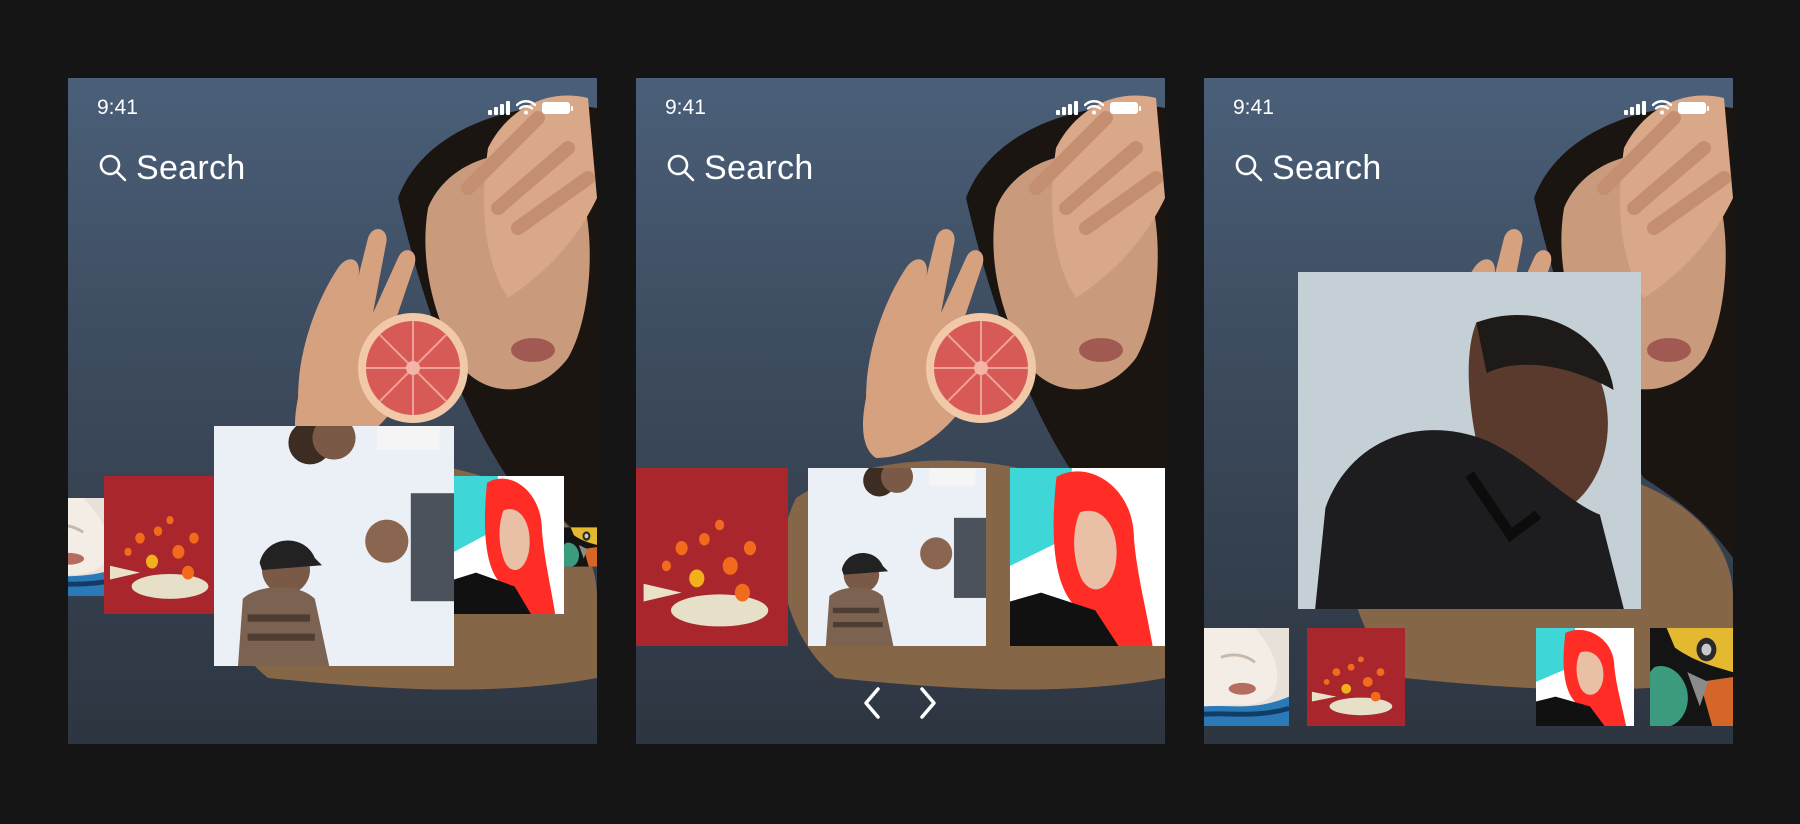 Image resolution: width=1800 pixels, height=824 pixels. I want to click on next-button, so click(928, 703).